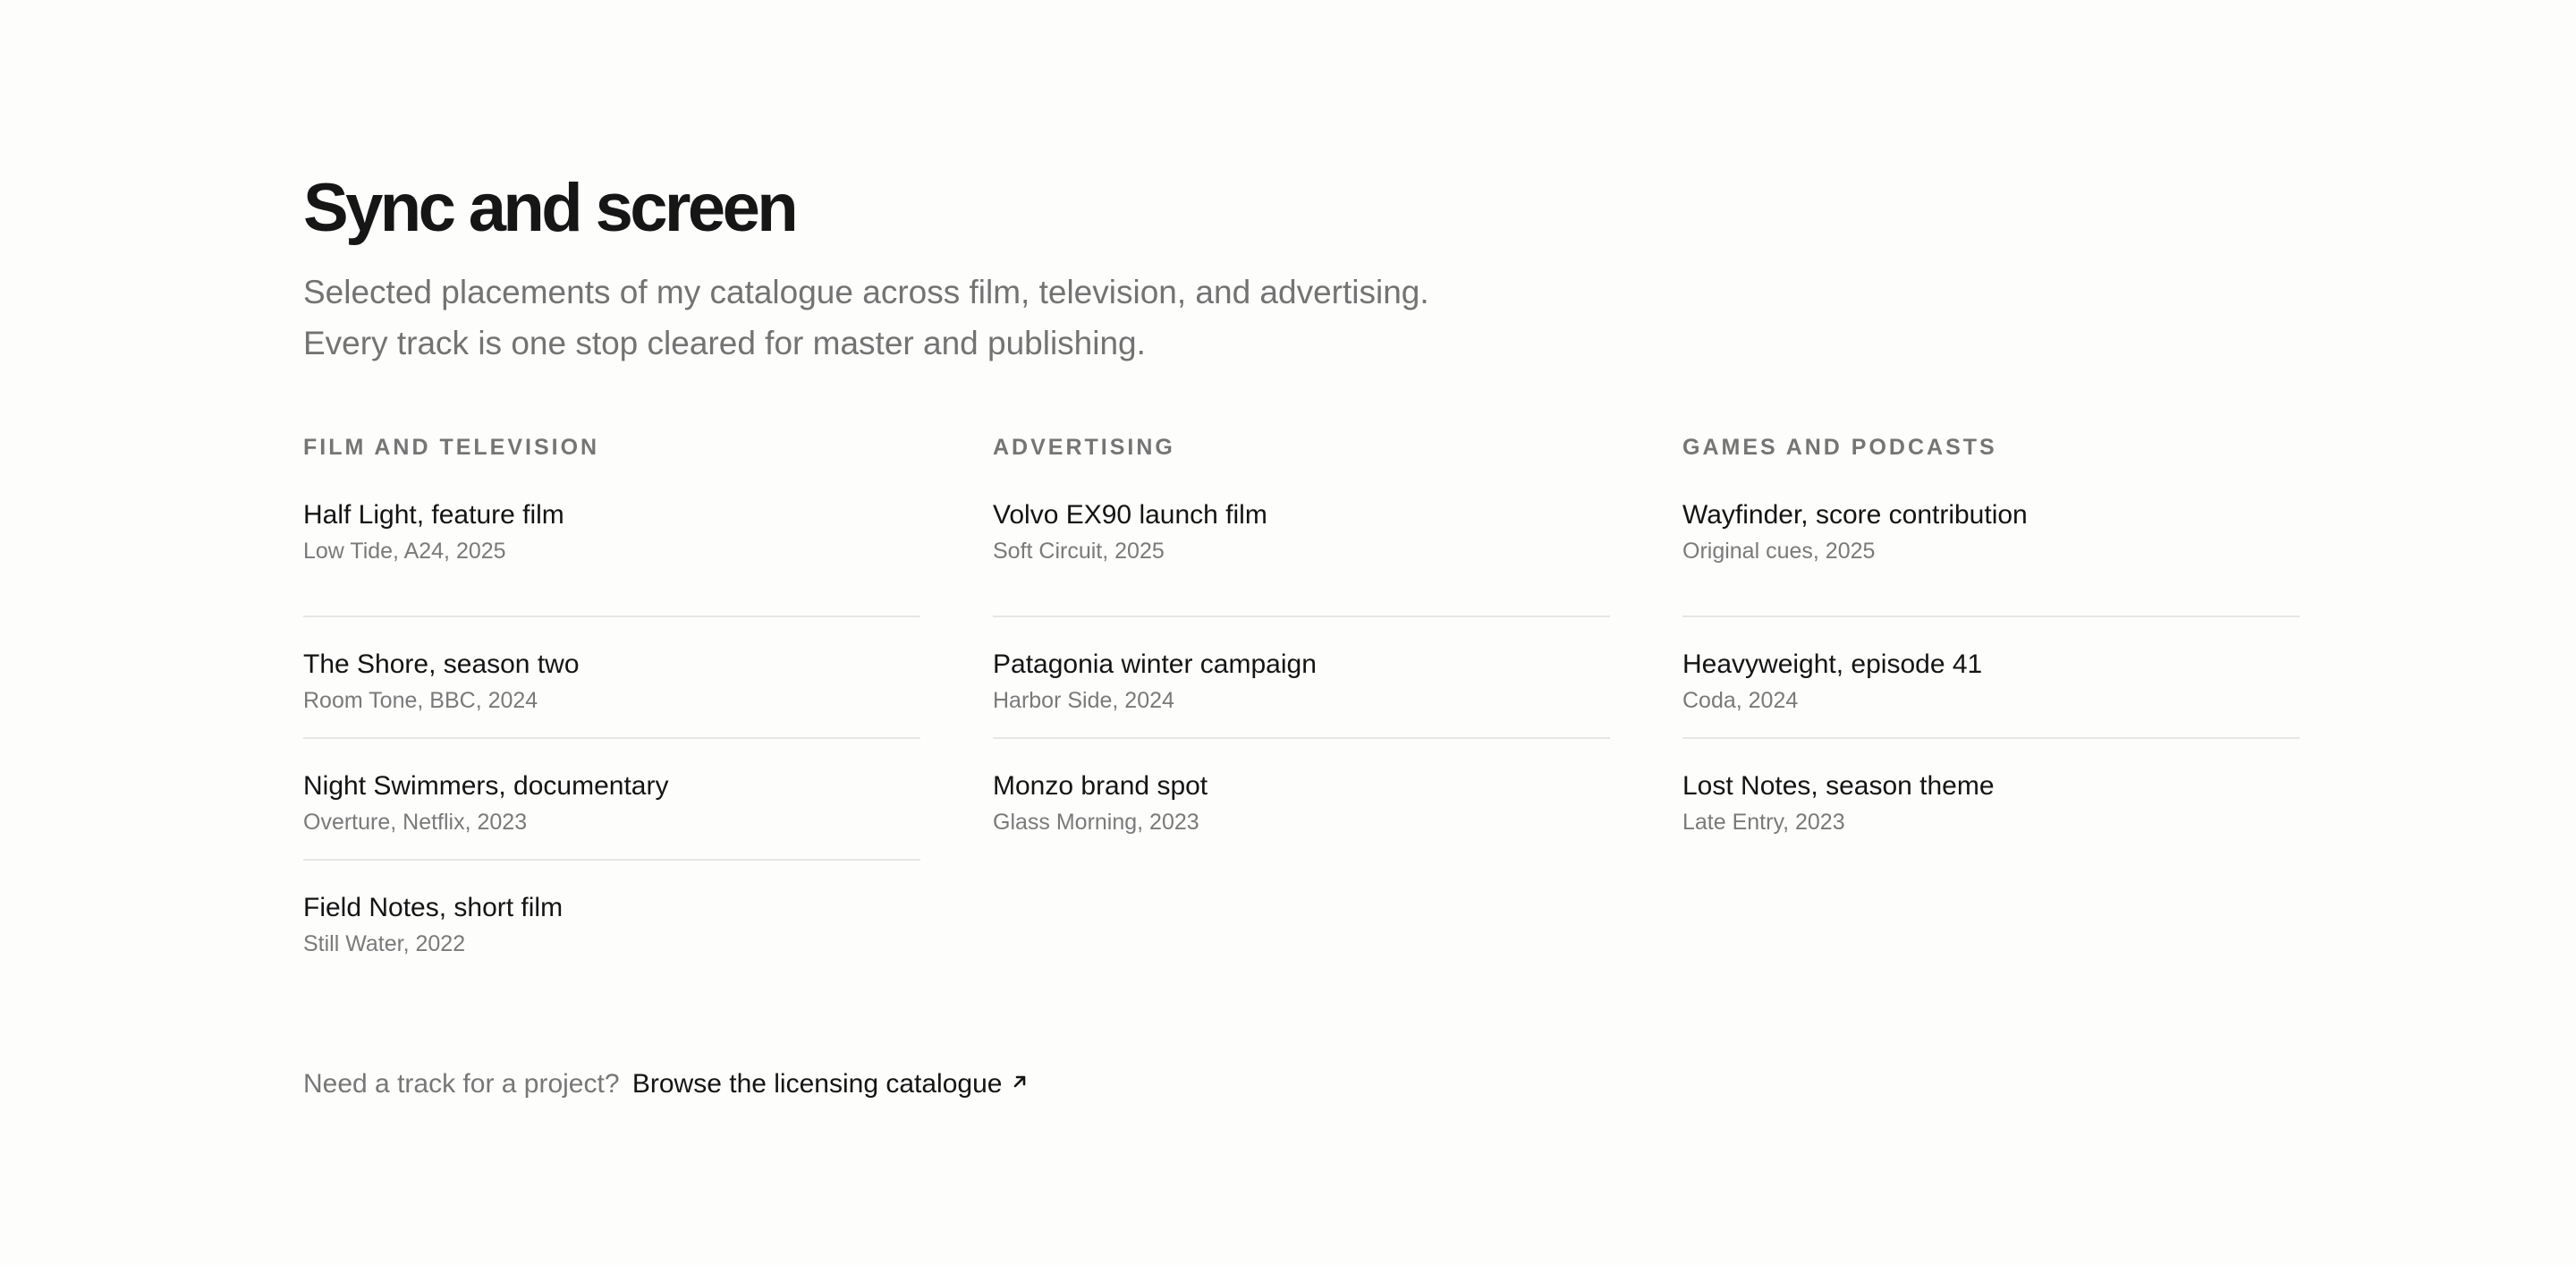  I want to click on placement-title: Night Swimmers, documentary, so click(486, 786).